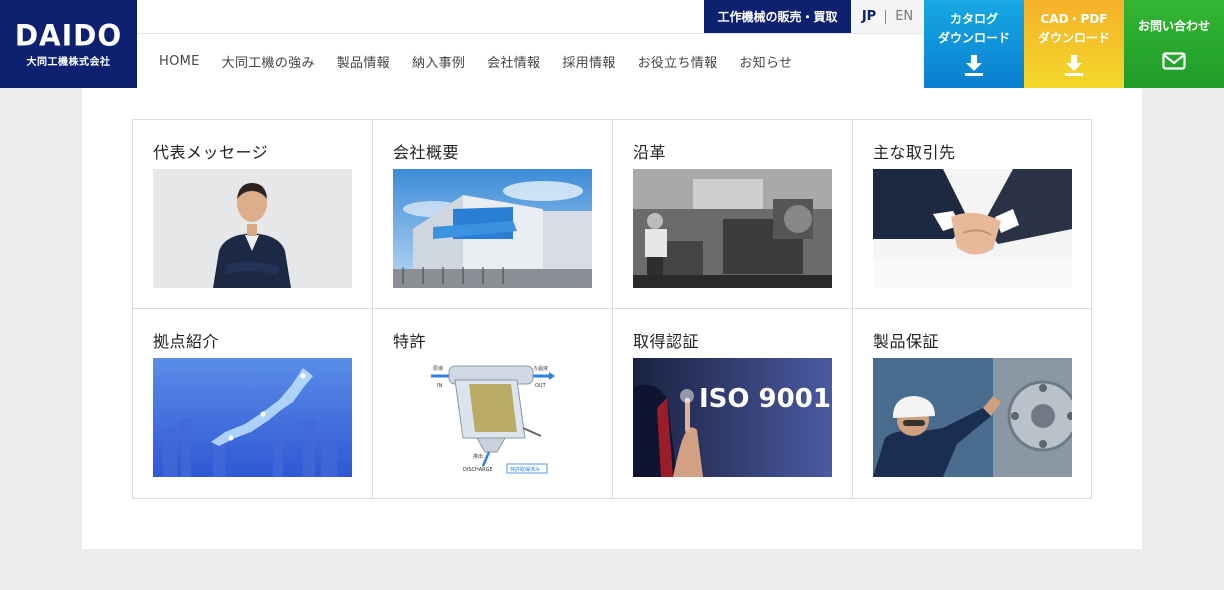  I want to click on patent-label-drain: 排出, so click(478, 456).